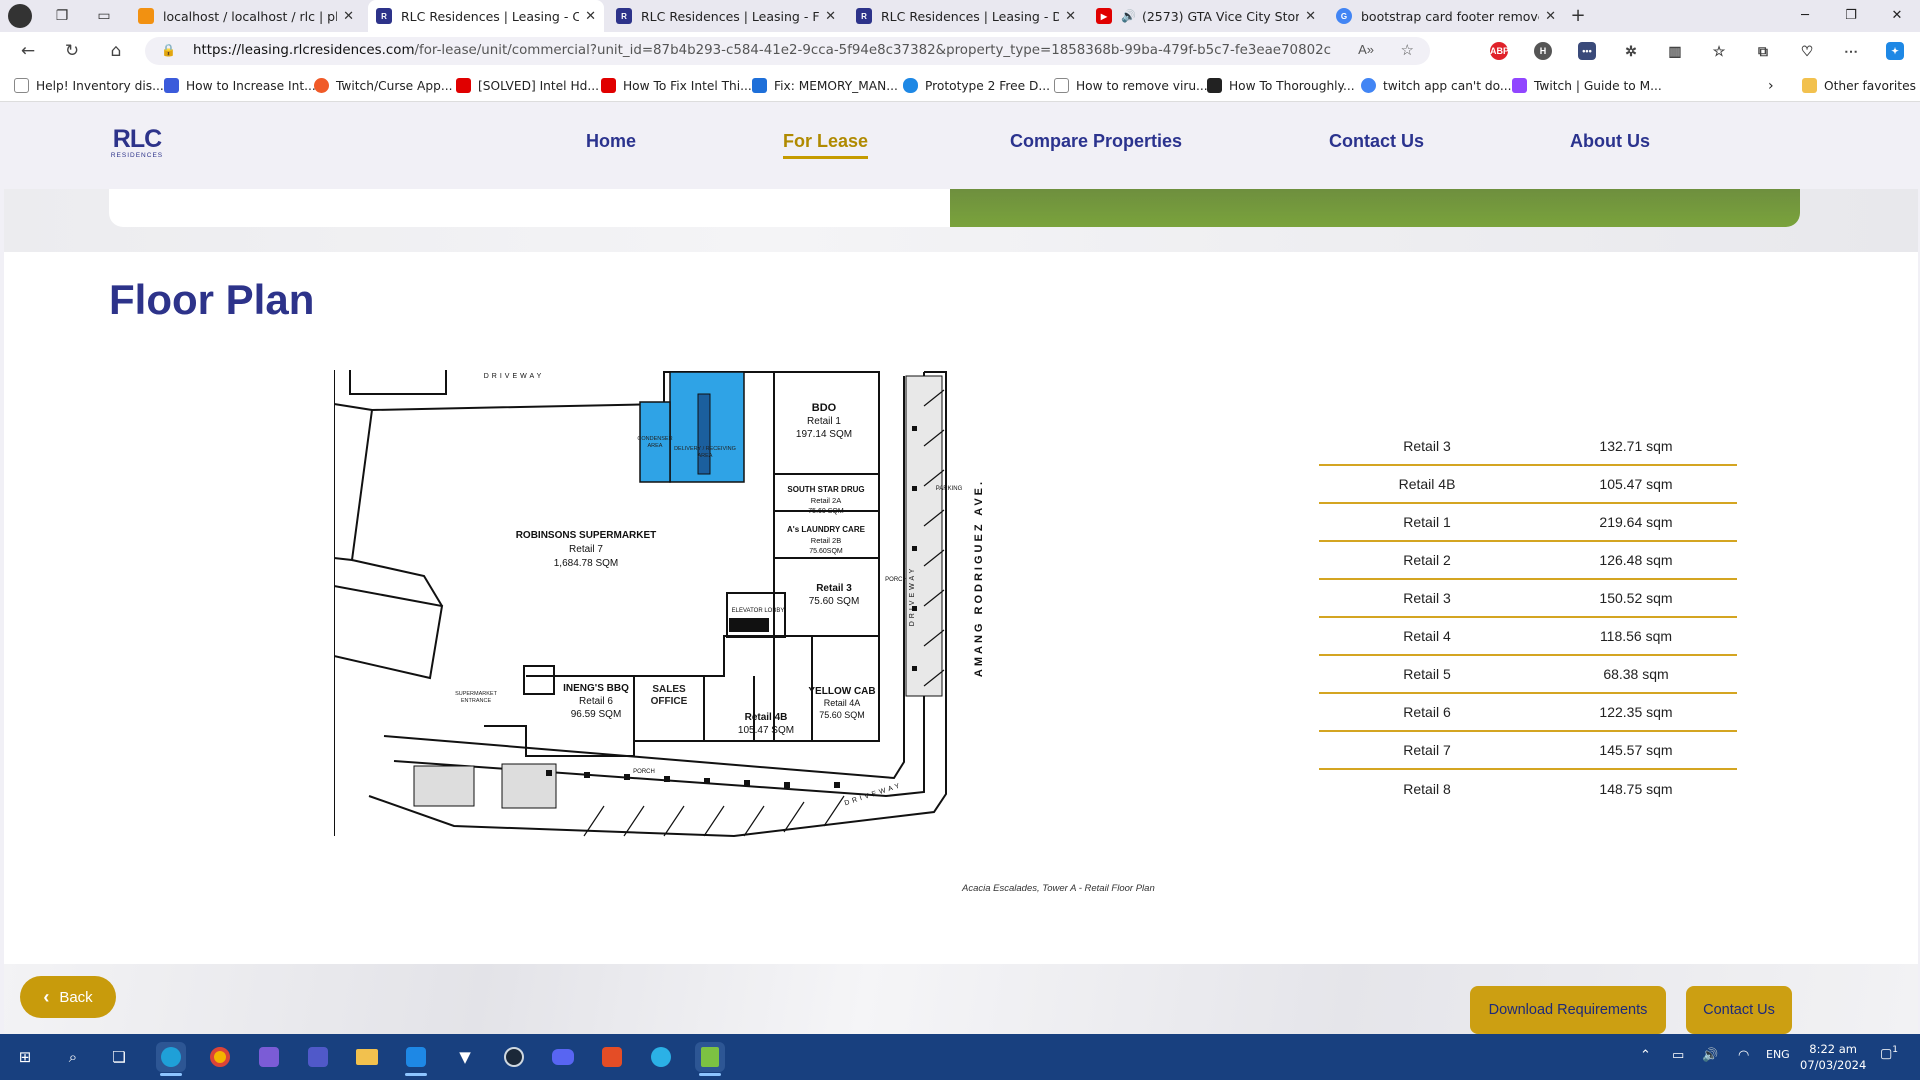 This screenshot has width=1920, height=1080. I want to click on restore-icon: ❐, so click(1851, 16).